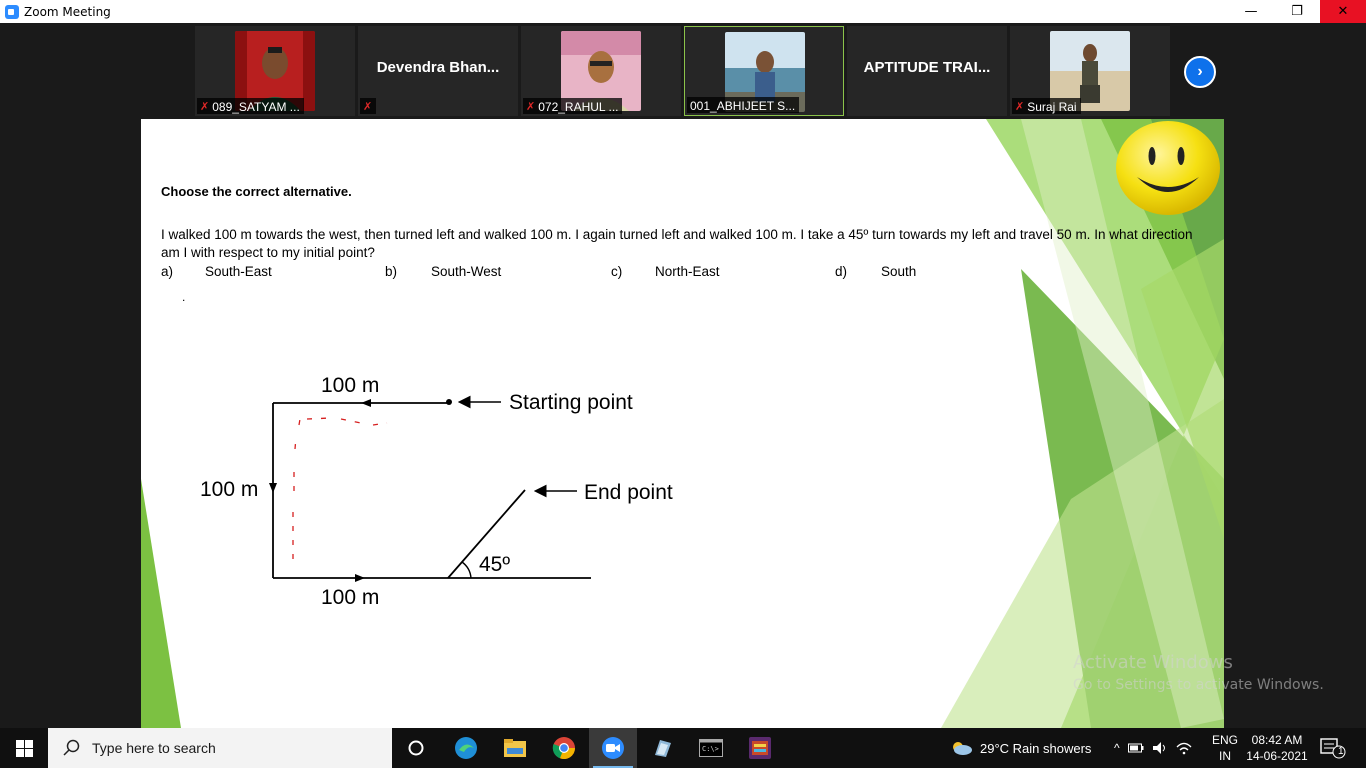 This screenshot has width=1366, height=768. I want to click on search-icon, so click(71, 747).